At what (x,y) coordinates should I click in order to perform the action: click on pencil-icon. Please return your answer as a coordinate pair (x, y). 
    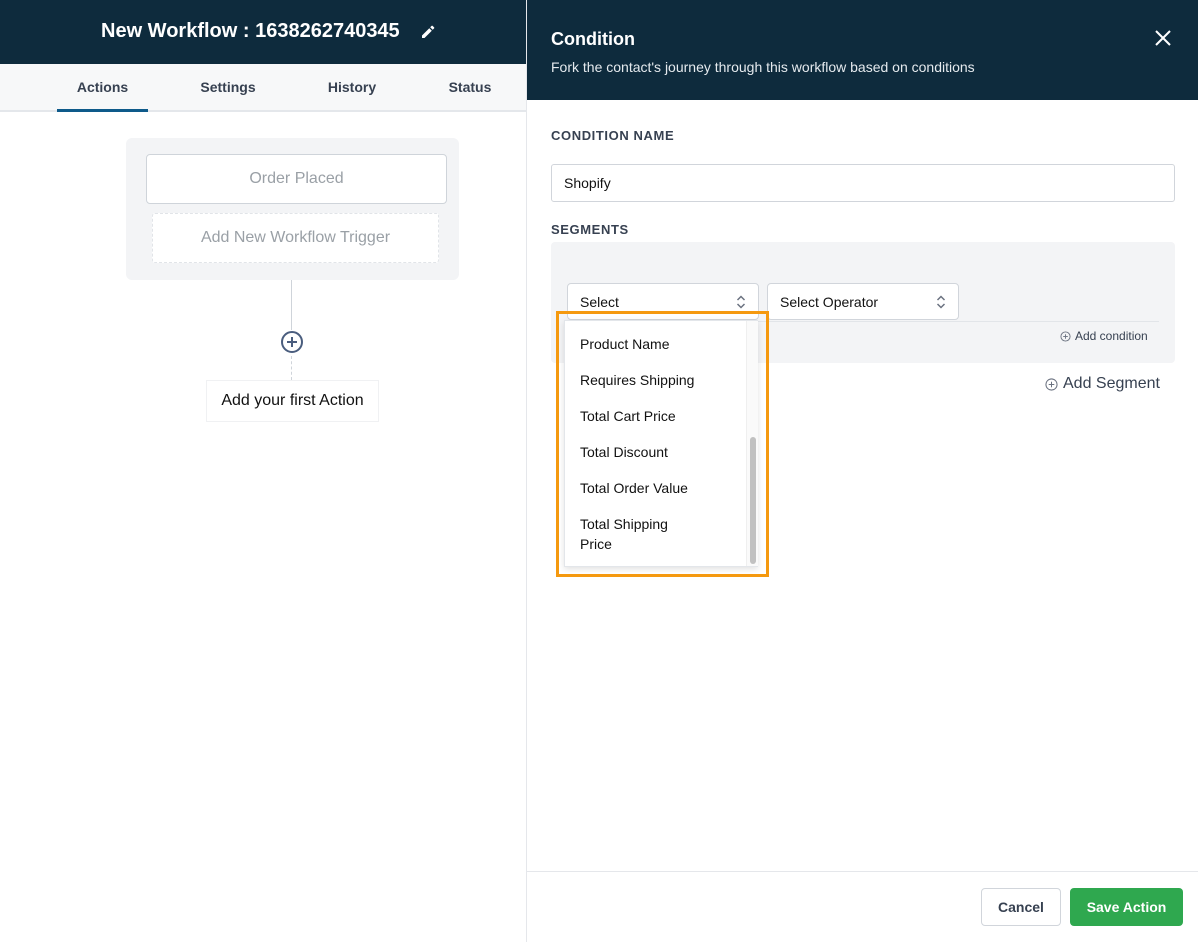
    Looking at the image, I should click on (428, 32).